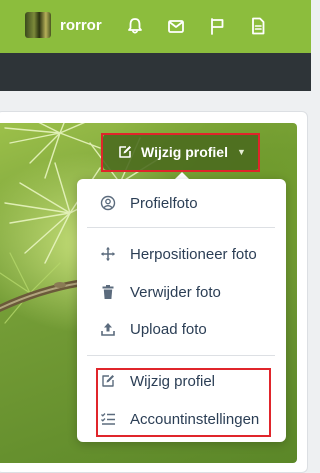 The height and width of the screenshot is (473, 320). Describe the element at coordinates (81, 26) in the screenshot. I see `username: rorror` at that location.